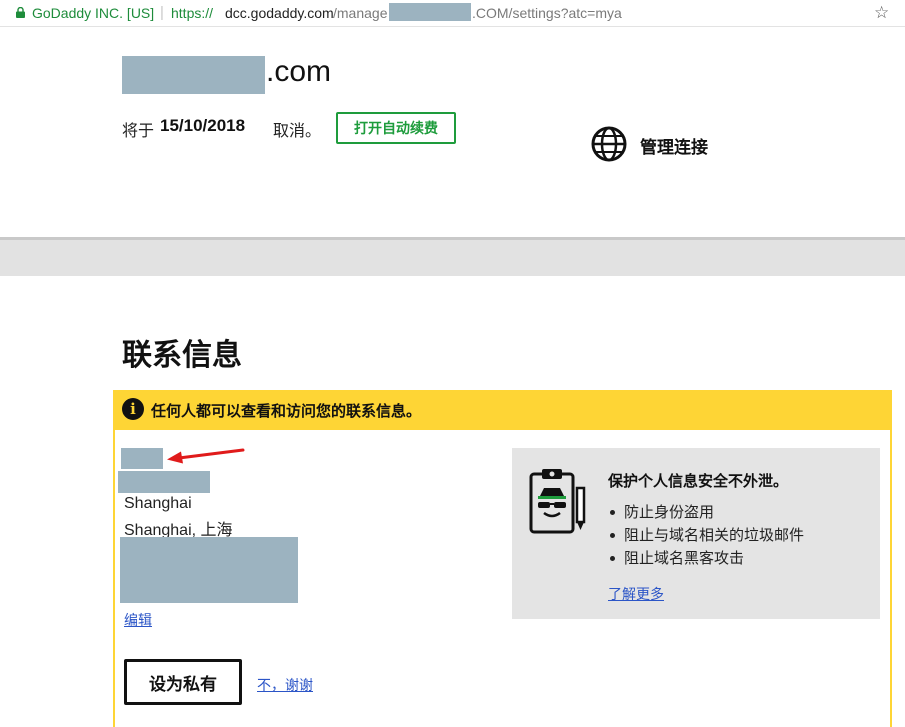 The image size is (905, 727). I want to click on url-path-end: .COM/settings?atc=mya, so click(547, 13).